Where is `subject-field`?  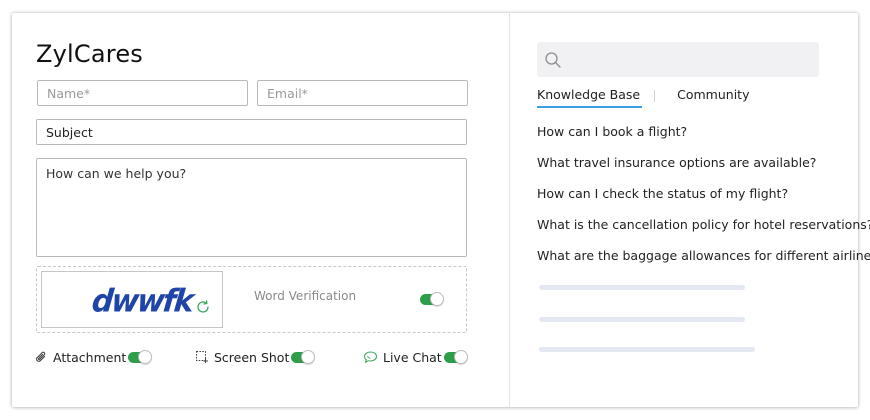
subject-field is located at coordinates (251, 132).